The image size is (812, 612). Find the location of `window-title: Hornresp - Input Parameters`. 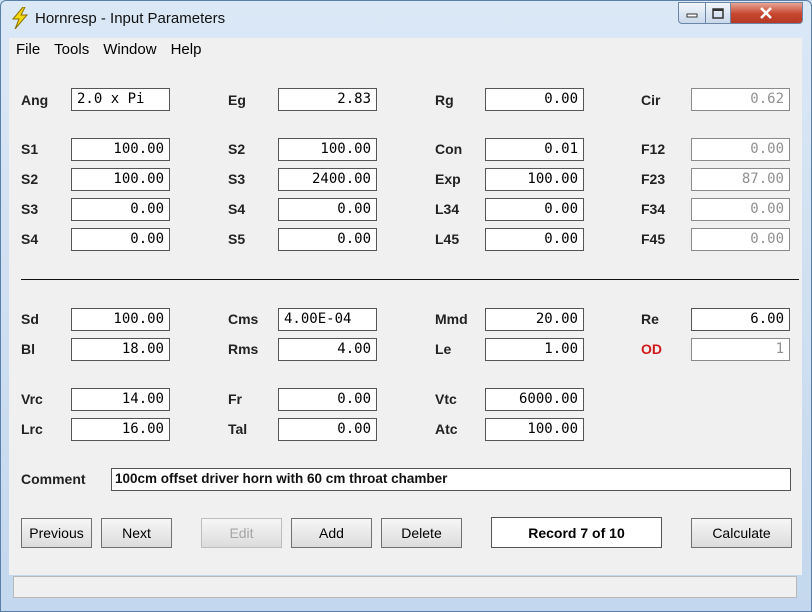

window-title: Hornresp - Input Parameters is located at coordinates (130, 18).